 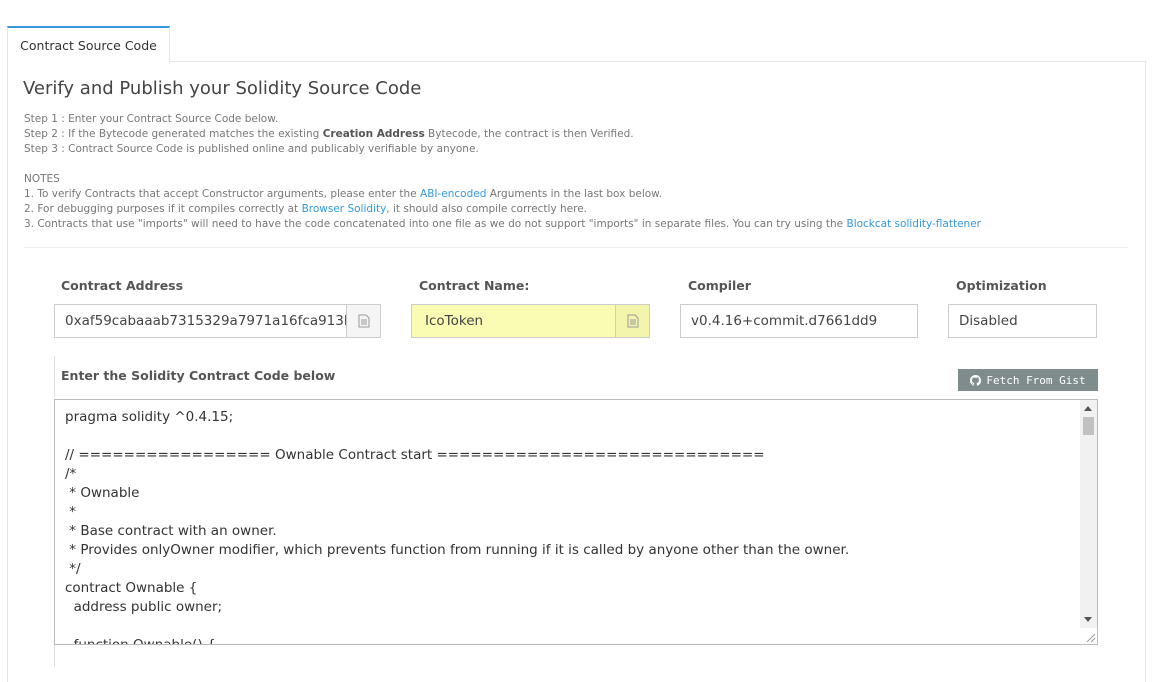 I want to click on note-1-text-end: Arguments in the last box below., so click(x=574, y=194).